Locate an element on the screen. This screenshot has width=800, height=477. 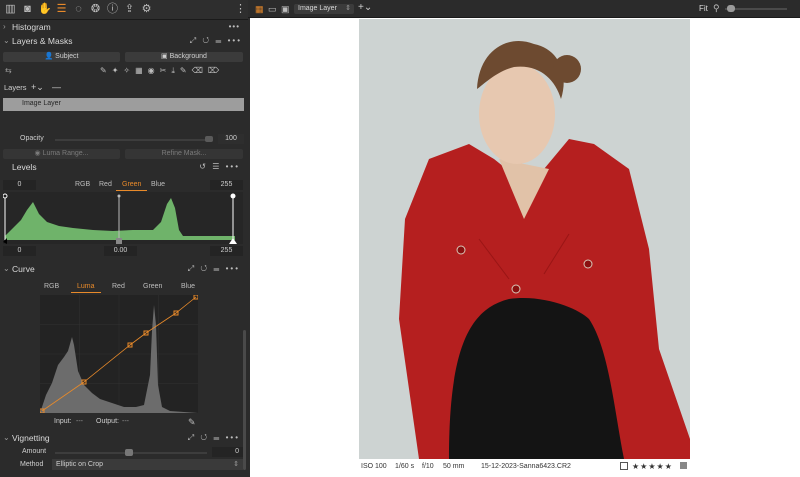
levels-tab-green: Green is located at coordinates (132, 186).